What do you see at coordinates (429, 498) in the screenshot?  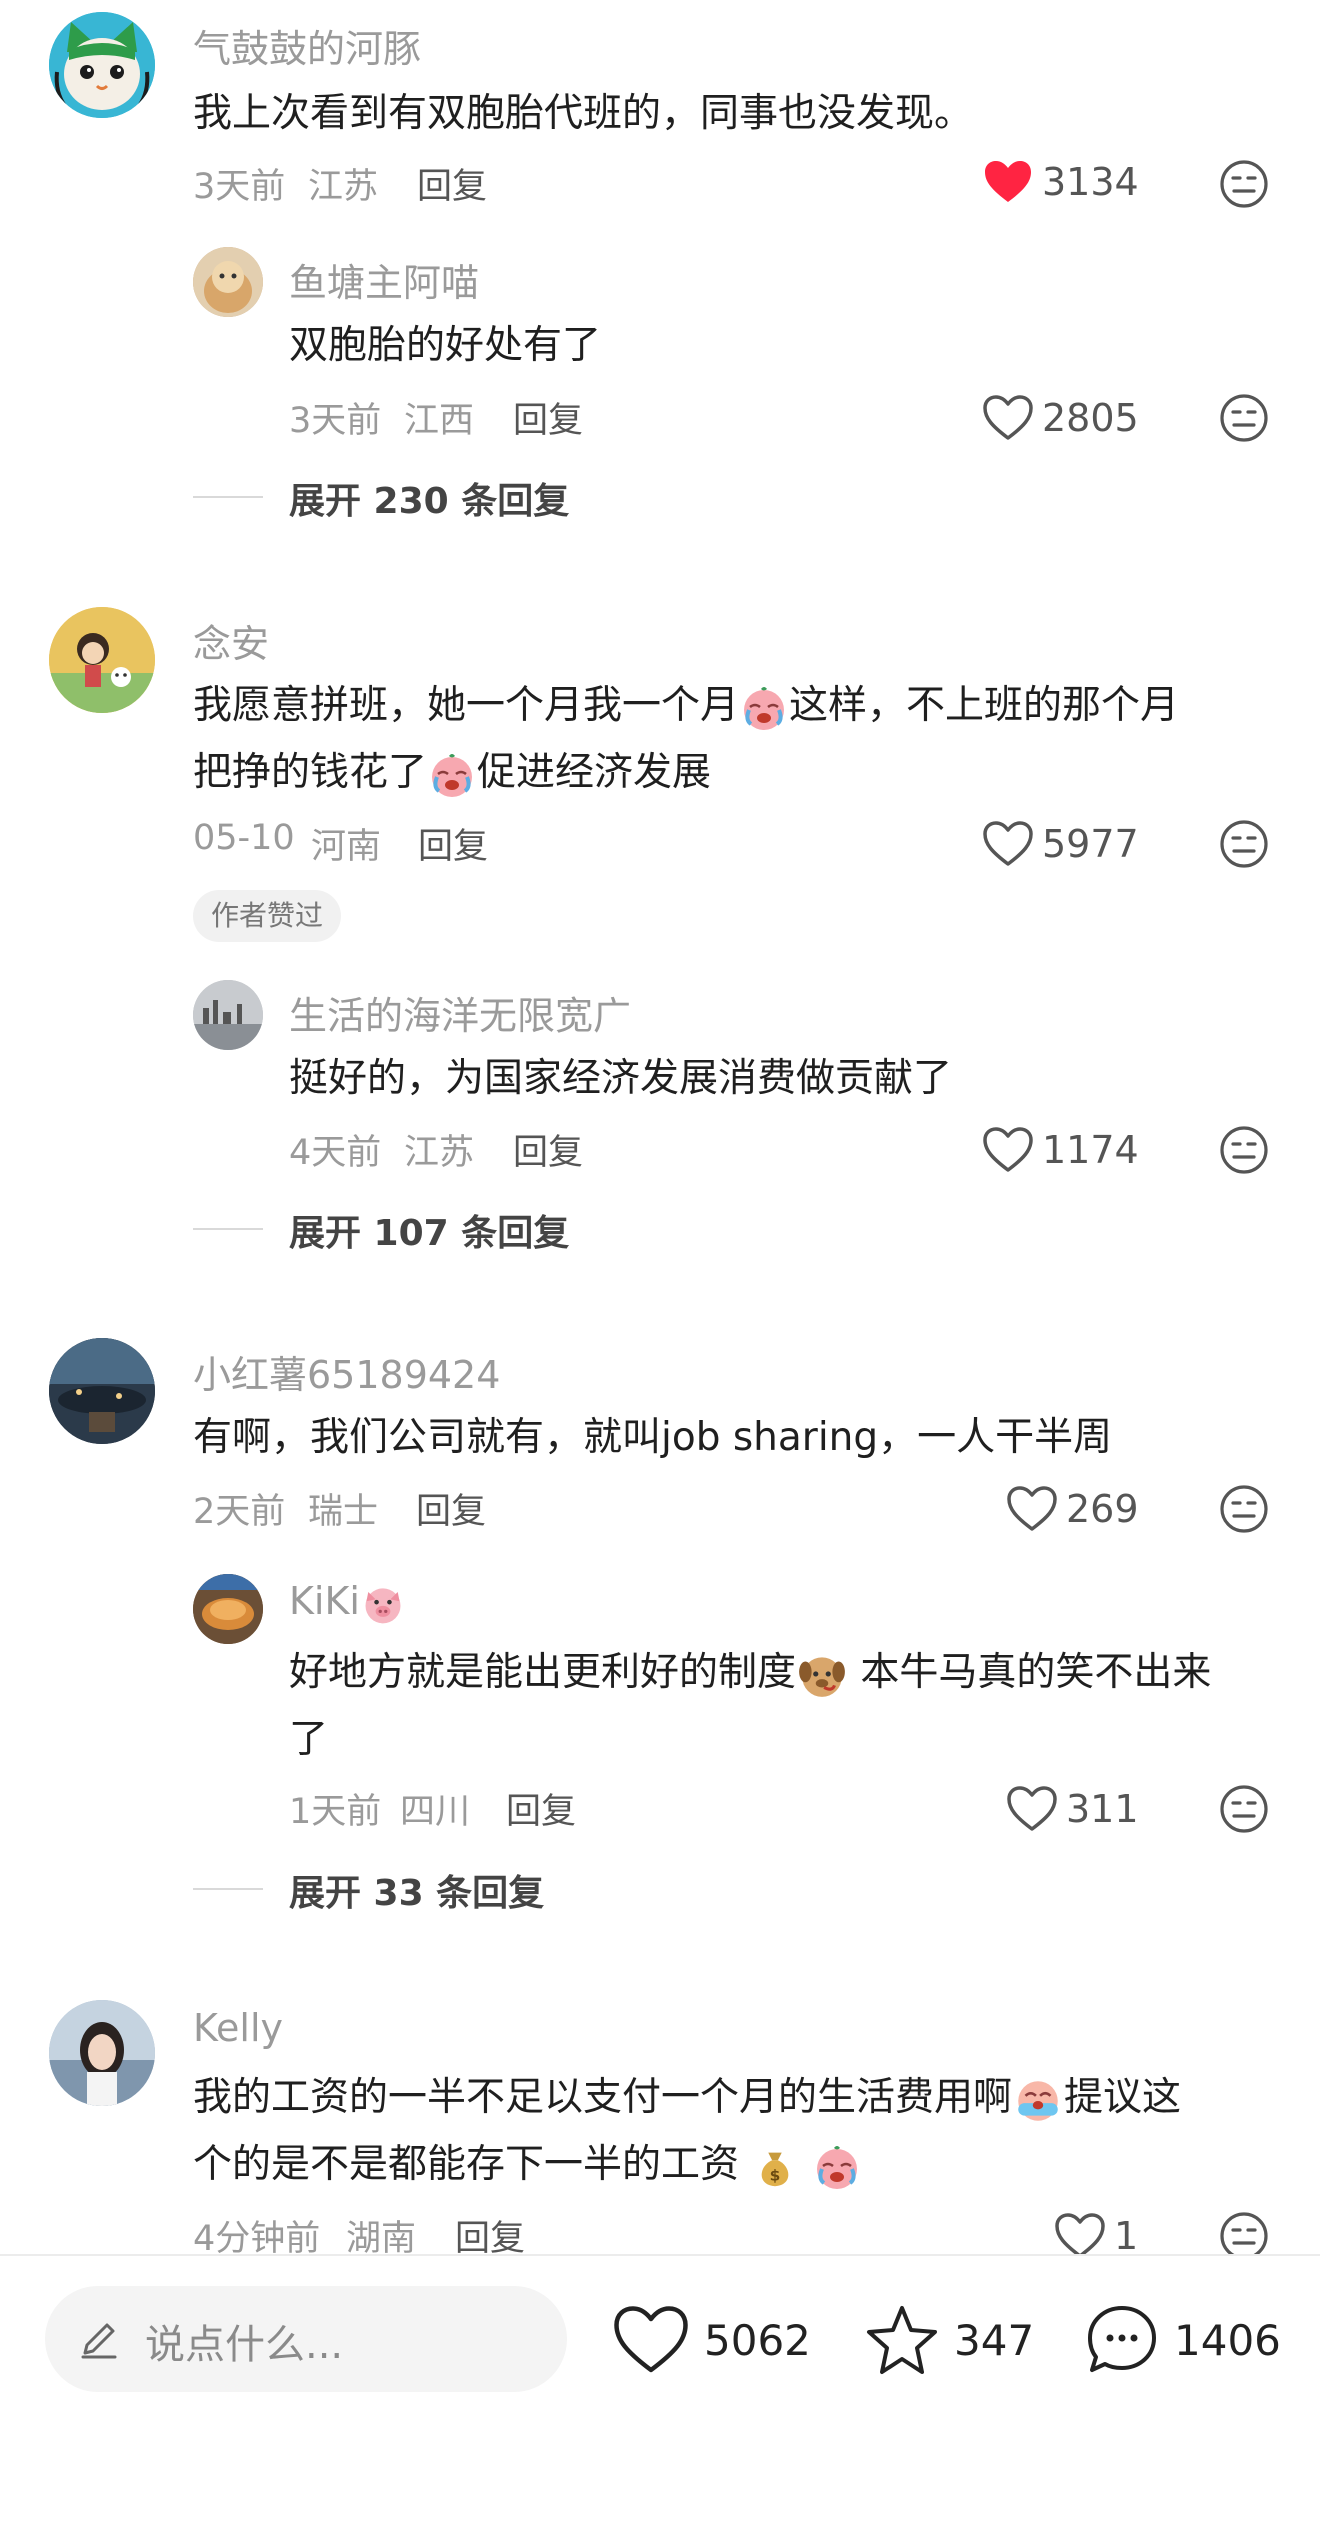 I see `expand-replies-button: 展开 230 条回复` at bounding box center [429, 498].